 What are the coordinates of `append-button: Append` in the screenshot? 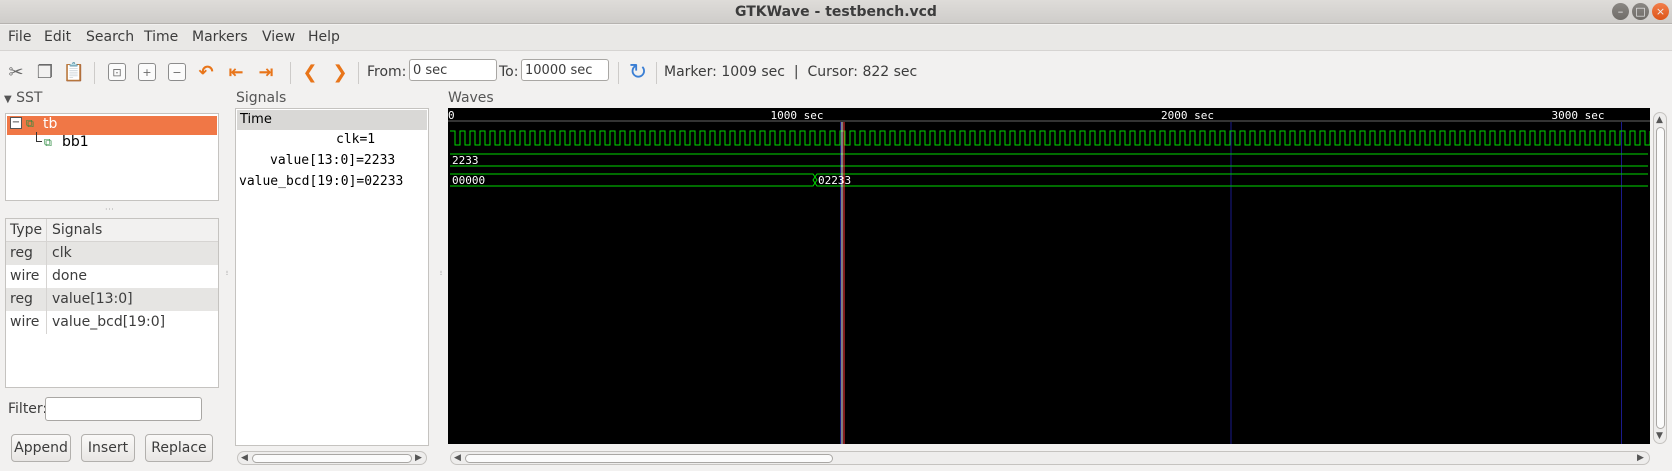 It's located at (41, 448).